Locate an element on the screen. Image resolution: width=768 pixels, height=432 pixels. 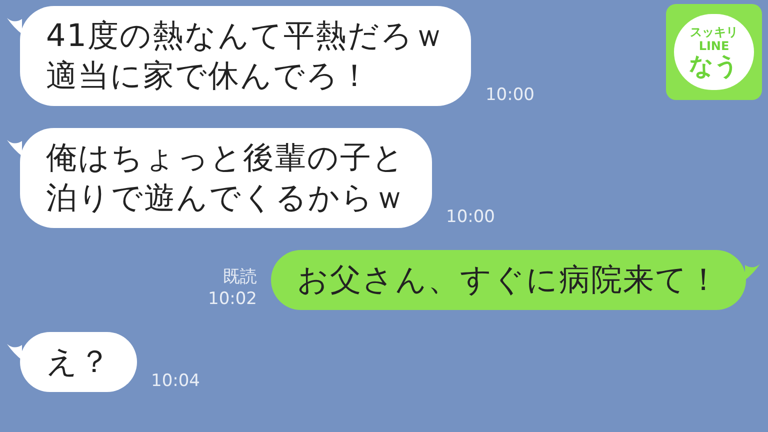
timestamp: 10:02 is located at coordinates (232, 299).